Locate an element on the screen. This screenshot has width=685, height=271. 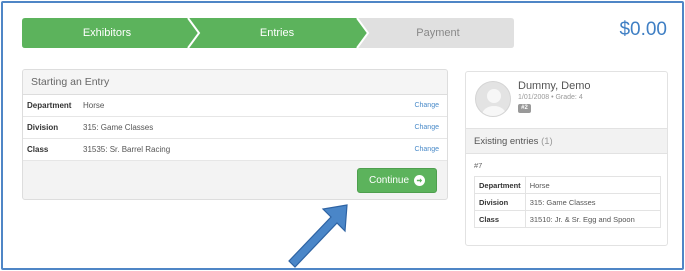
table-row: Department Horse is located at coordinates (568, 185).